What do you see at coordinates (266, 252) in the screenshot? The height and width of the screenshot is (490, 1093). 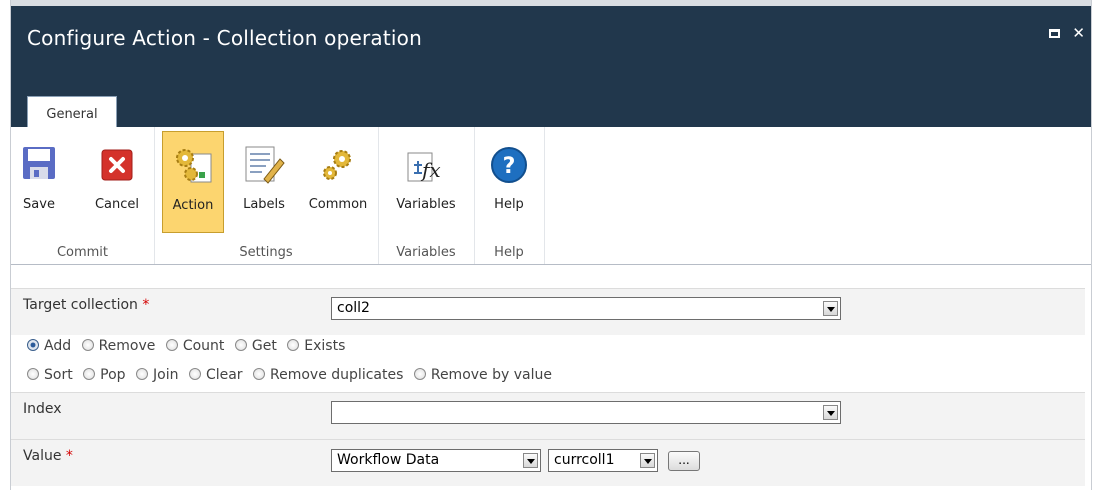 I see `group-label-settings: Settings` at bounding box center [266, 252].